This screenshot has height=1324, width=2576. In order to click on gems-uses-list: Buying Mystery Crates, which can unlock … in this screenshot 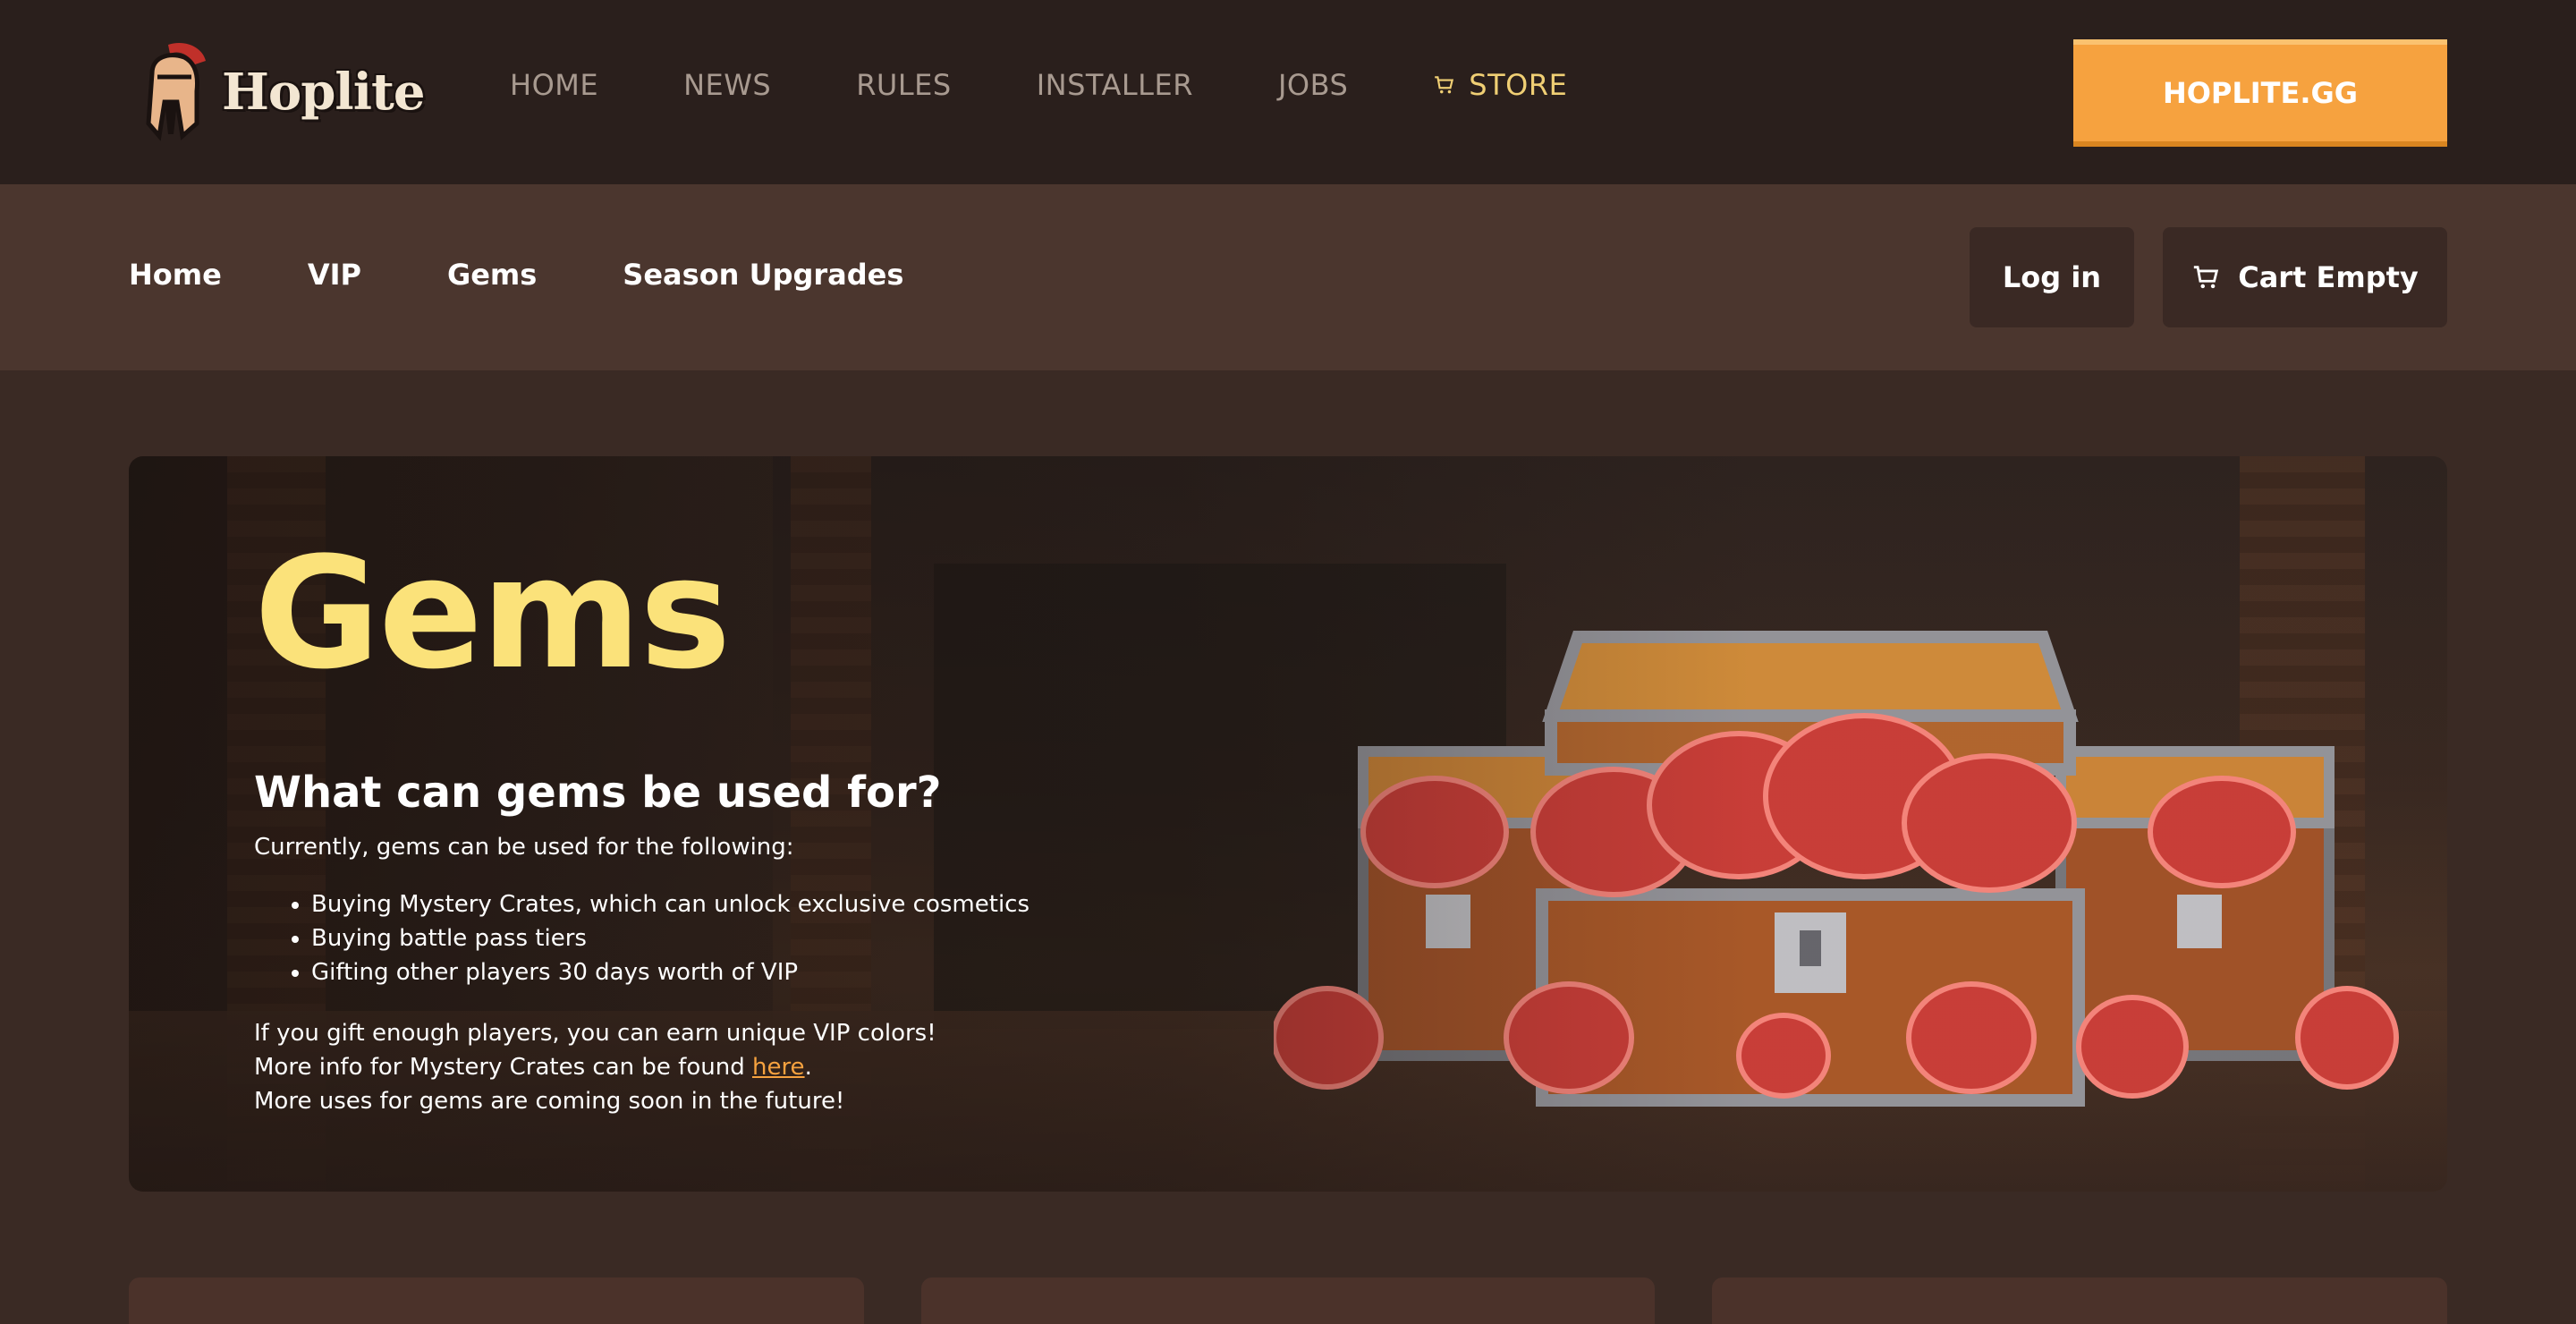, I will do `click(746, 938)`.